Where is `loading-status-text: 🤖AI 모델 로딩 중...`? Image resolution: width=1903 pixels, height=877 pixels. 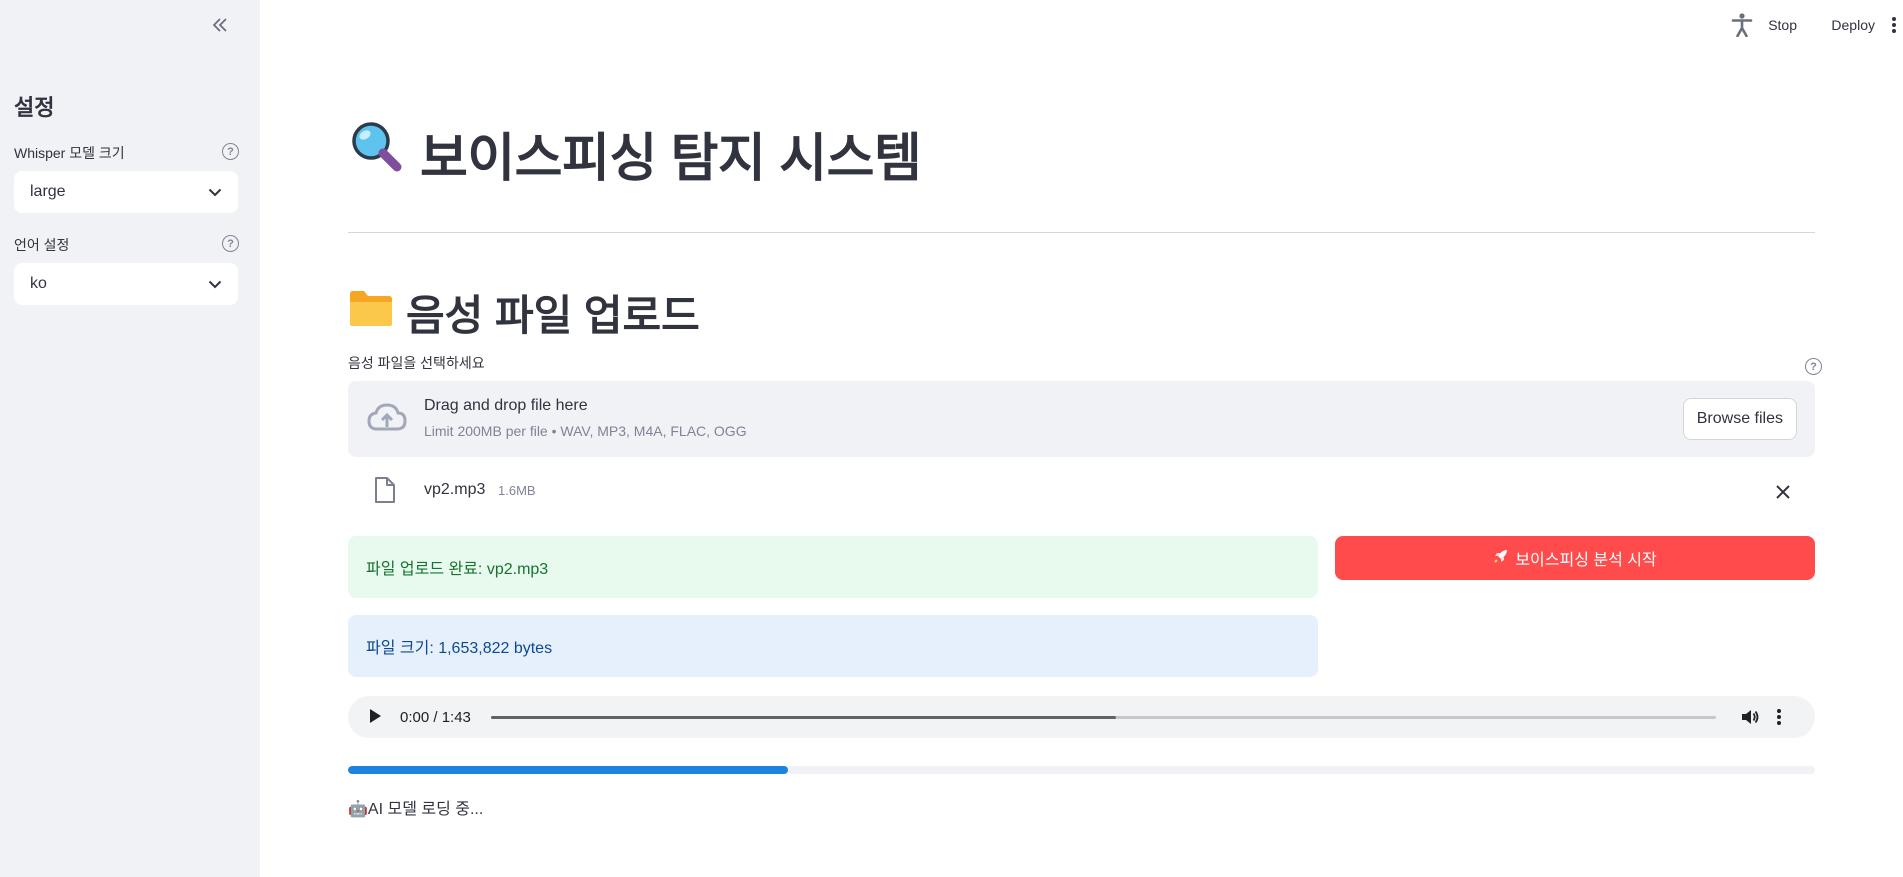 loading-status-text: 🤖AI 모델 로딩 중... is located at coordinates (416, 809).